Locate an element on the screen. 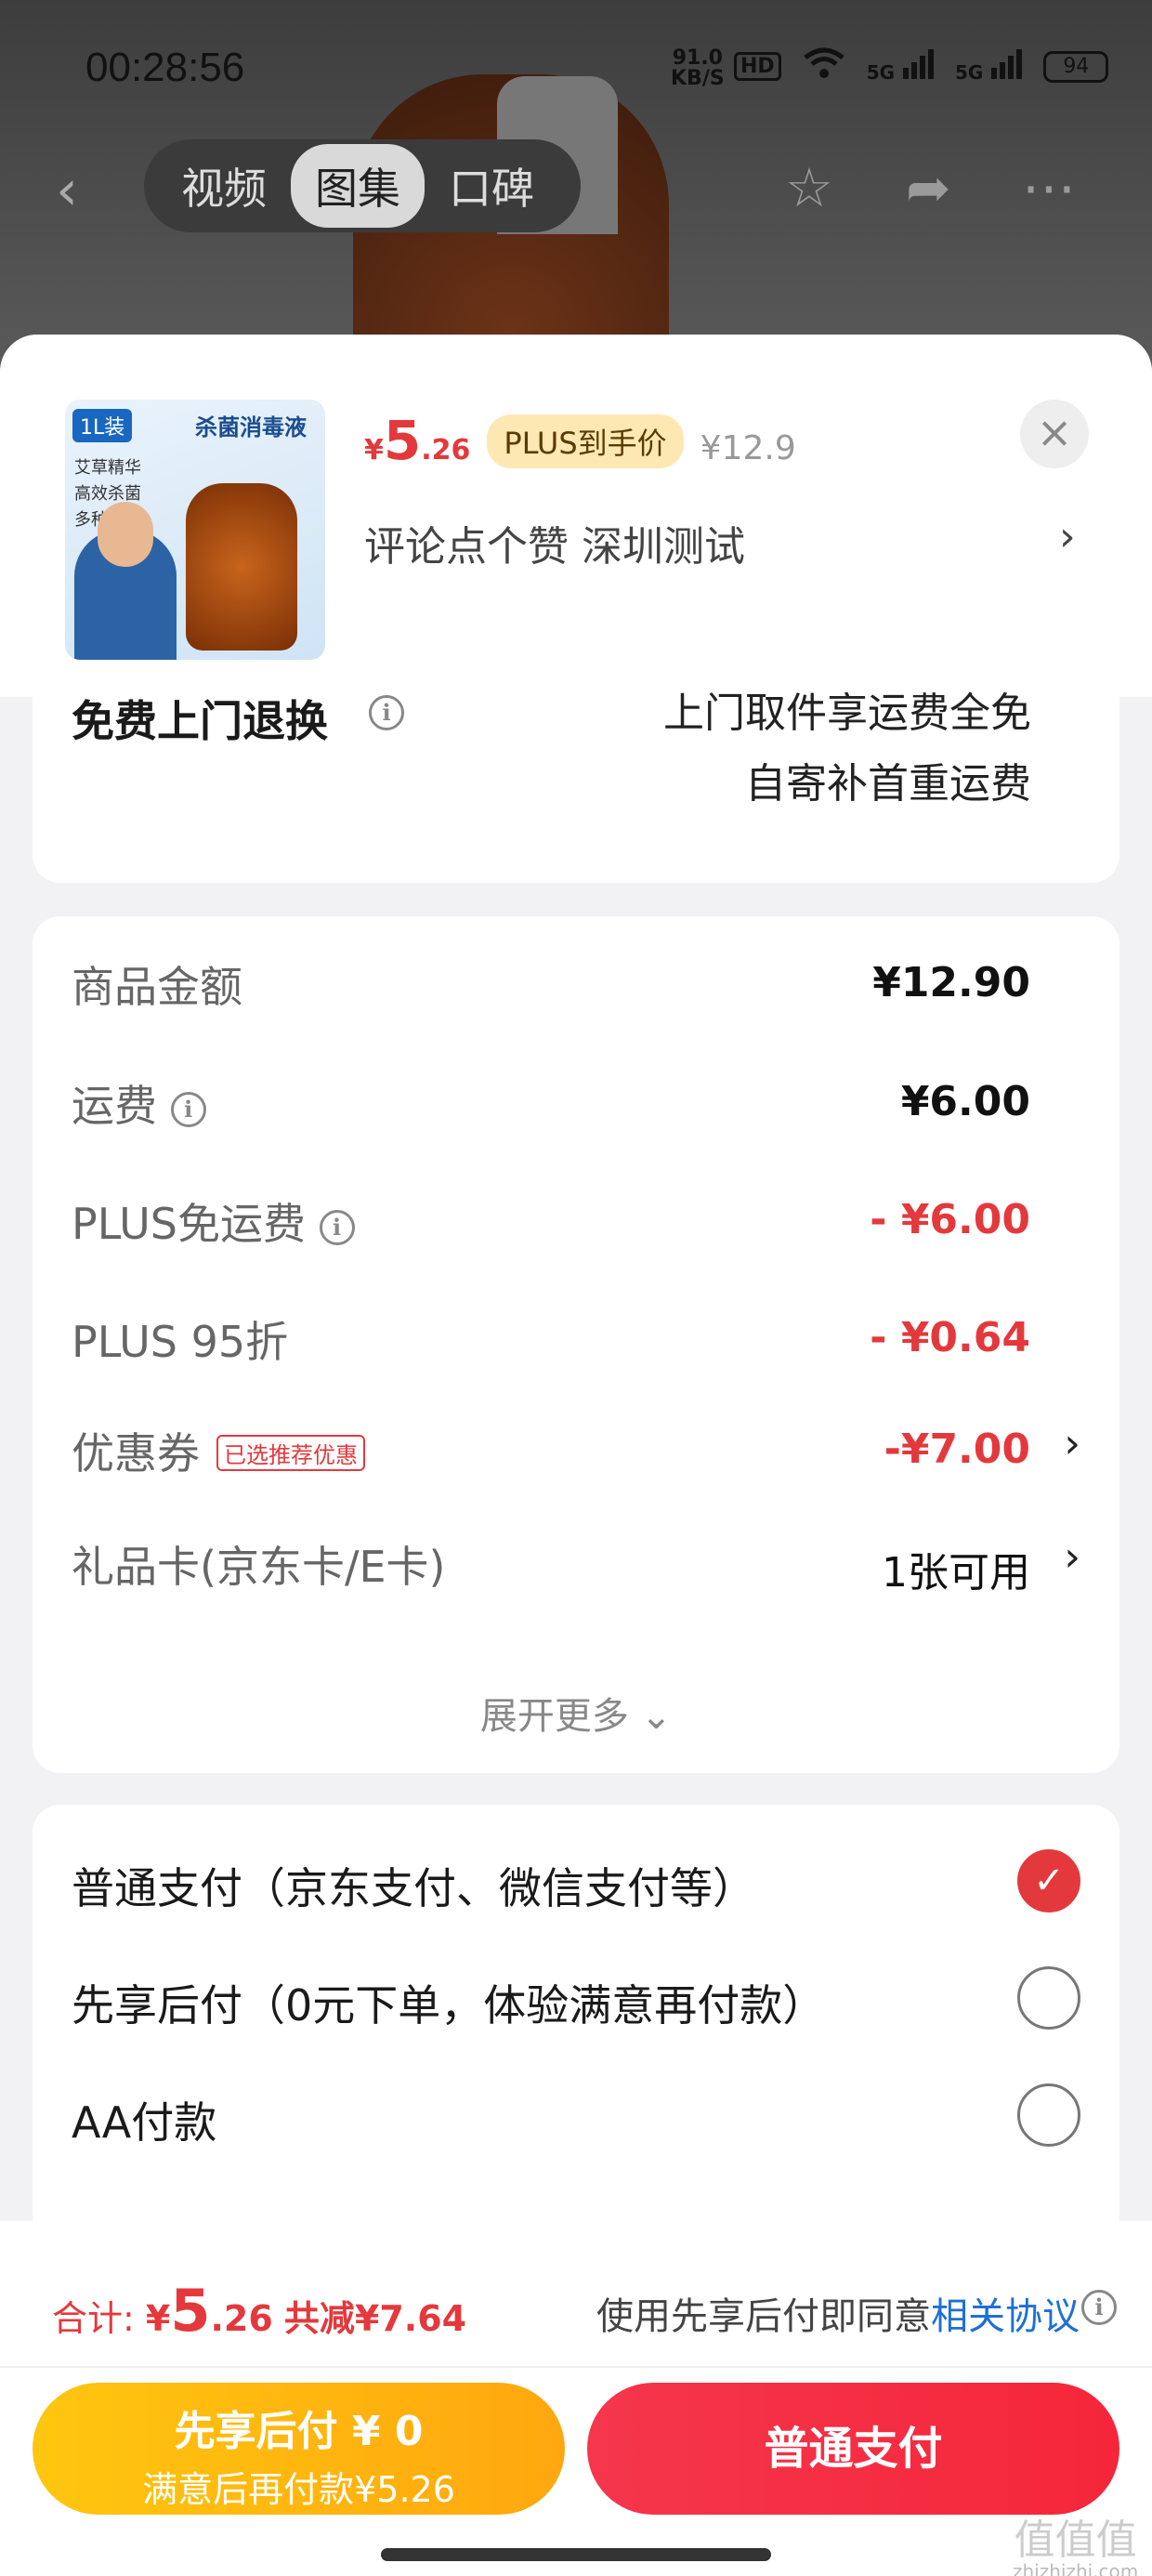 This screenshot has width=1152, height=2576. price-row: ¥5.26 PLUS到手价 ¥12.9 is located at coordinates (580, 441).